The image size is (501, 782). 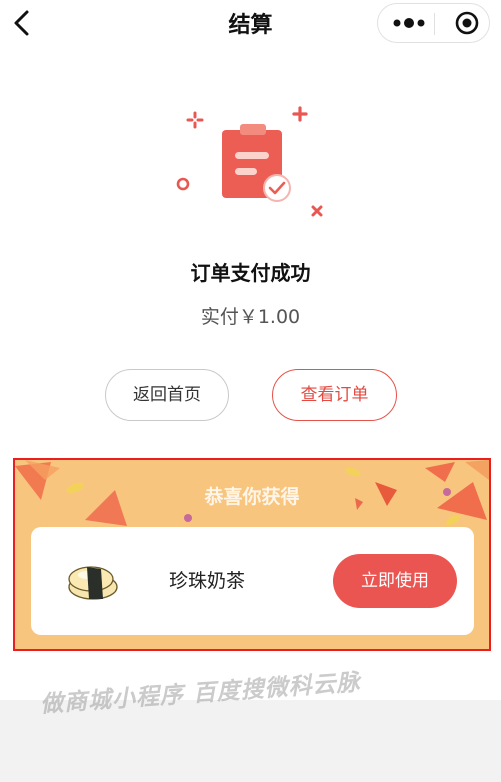 What do you see at coordinates (395, 581) in the screenshot?
I see `use-now-button: 立即使用` at bounding box center [395, 581].